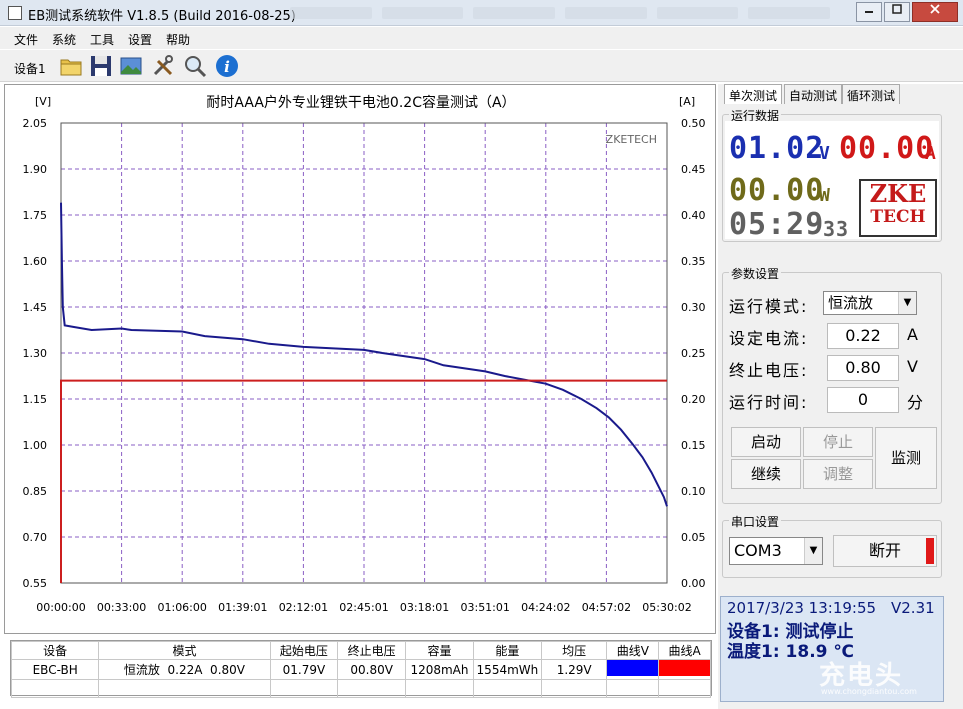 Image resolution: width=963 pixels, height=709 pixels. I want to click on current-unit: A, so click(931, 153).